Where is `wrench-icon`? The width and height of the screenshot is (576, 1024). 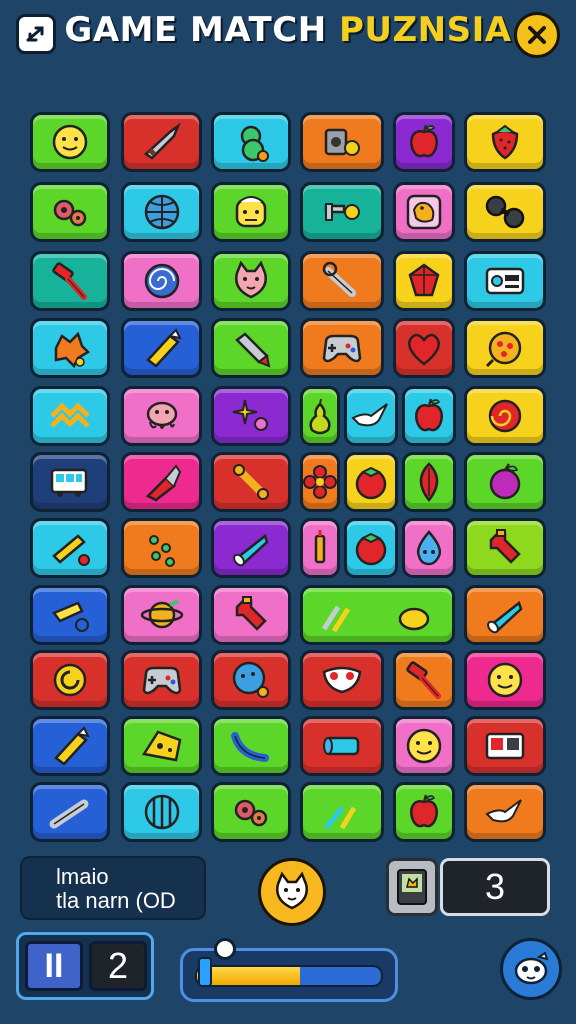
wrench-icon is located at coordinates (339, 279).